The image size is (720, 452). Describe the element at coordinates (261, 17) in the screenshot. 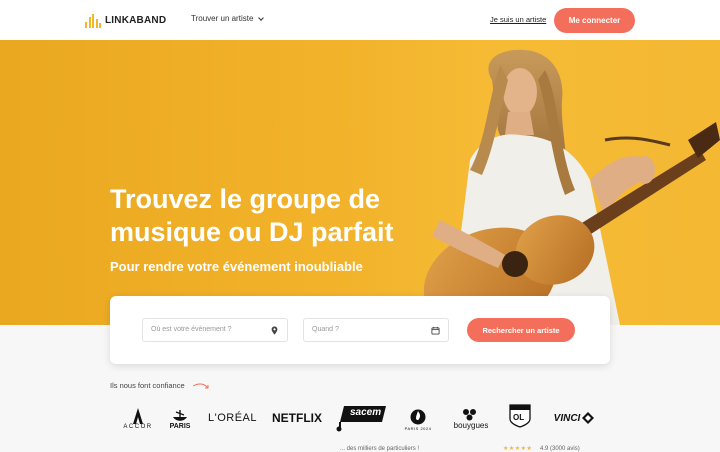

I see `chevron-down-icon` at that location.